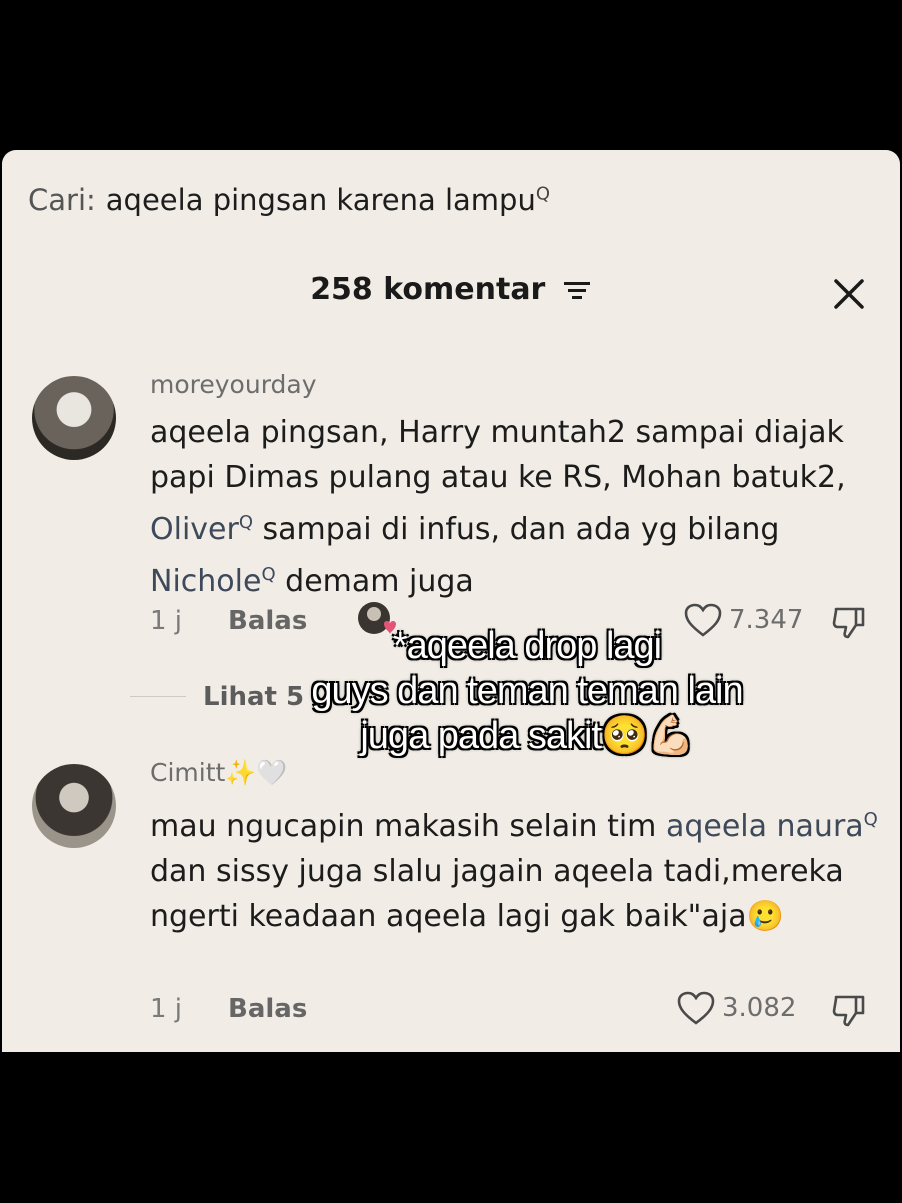 The image size is (902, 1203). I want to click on caption-line: juga pada sakit🥺💪🏻, so click(527, 736).